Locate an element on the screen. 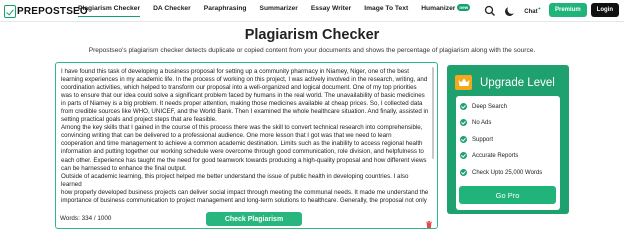  dark-mode-moon-icon is located at coordinates (510, 10).